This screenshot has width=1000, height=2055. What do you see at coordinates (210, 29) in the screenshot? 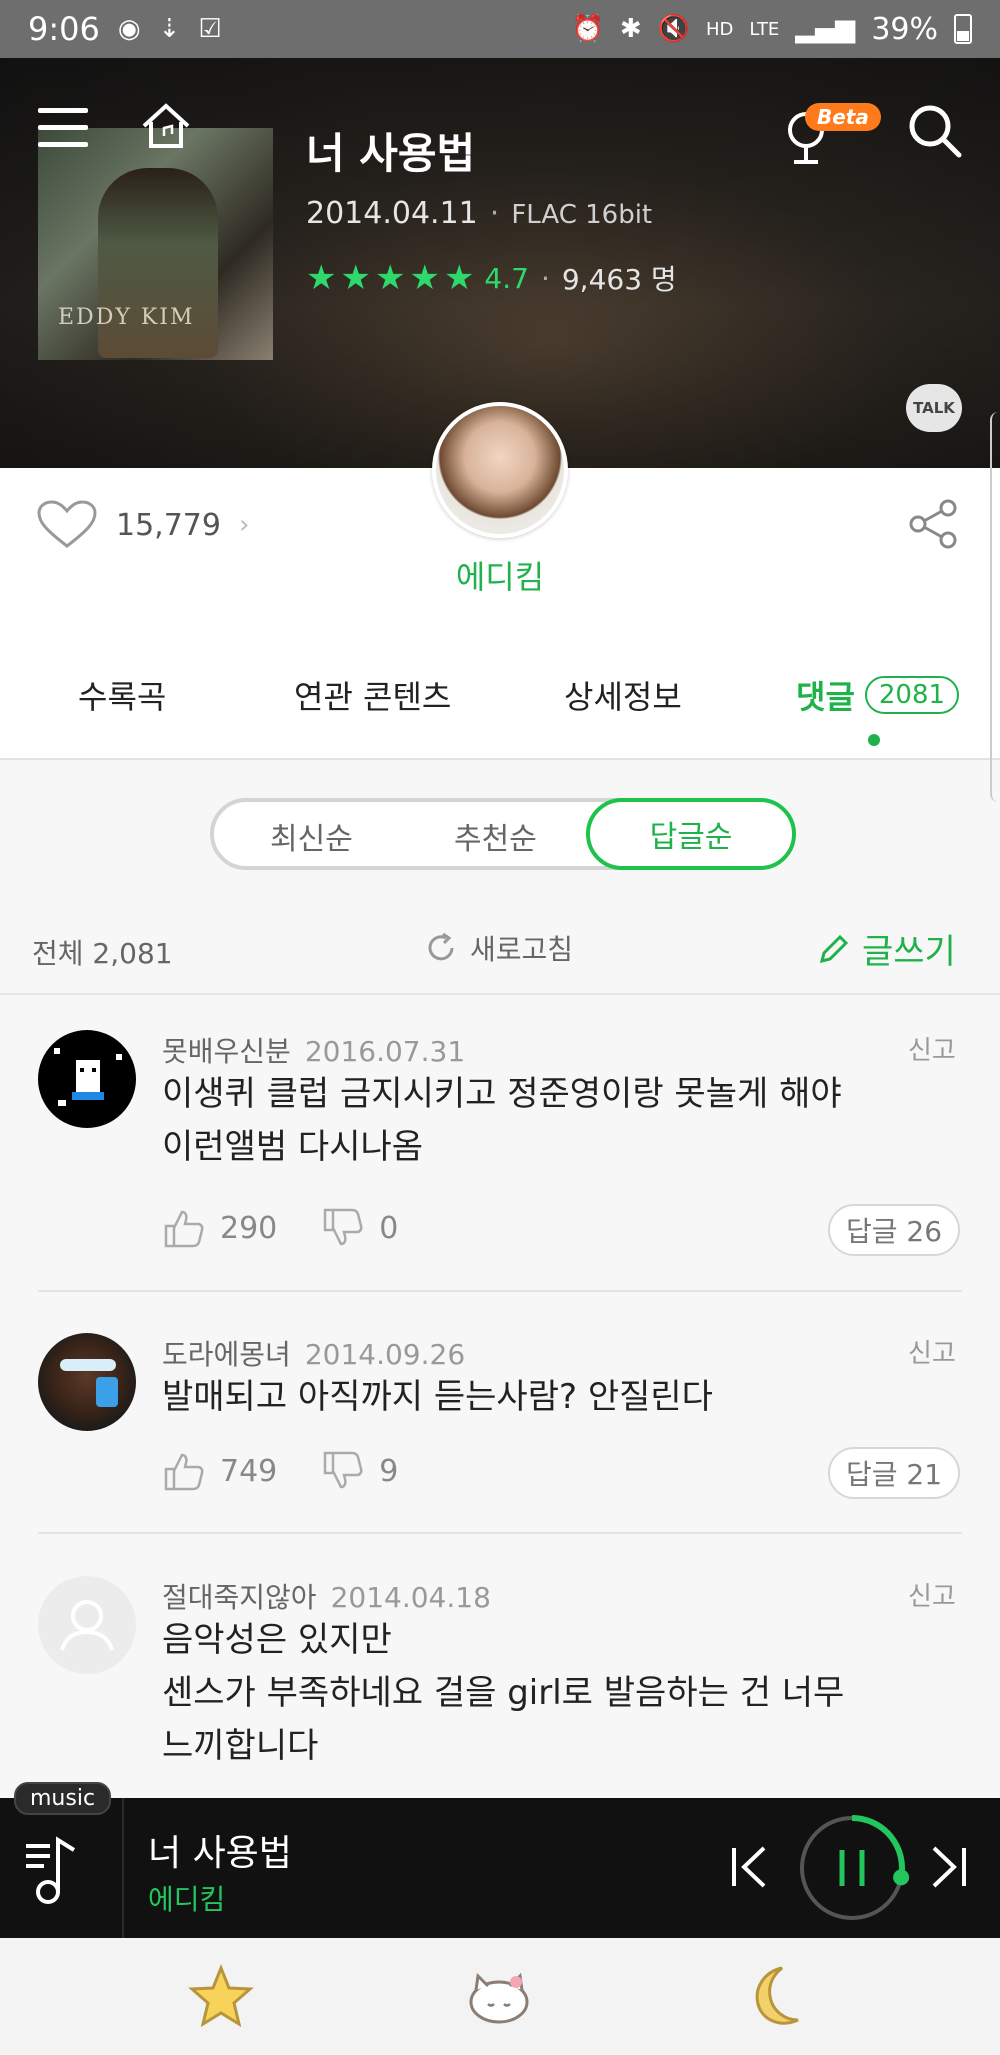
I see `check-status-icon: ☑` at bounding box center [210, 29].